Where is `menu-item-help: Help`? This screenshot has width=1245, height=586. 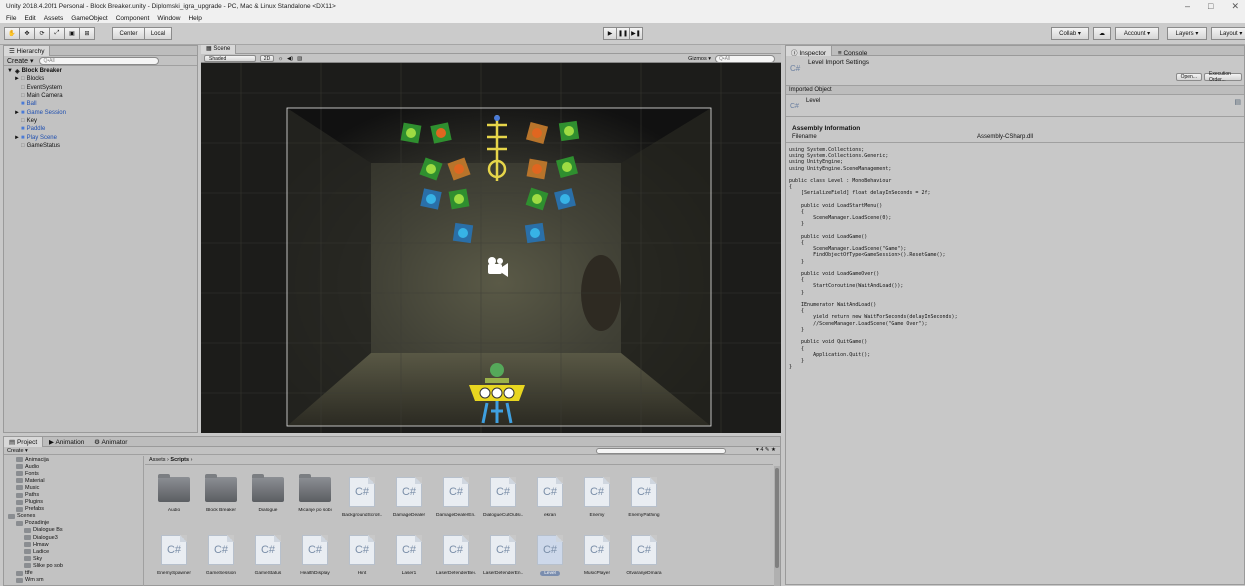 menu-item-help: Help is located at coordinates (194, 18).